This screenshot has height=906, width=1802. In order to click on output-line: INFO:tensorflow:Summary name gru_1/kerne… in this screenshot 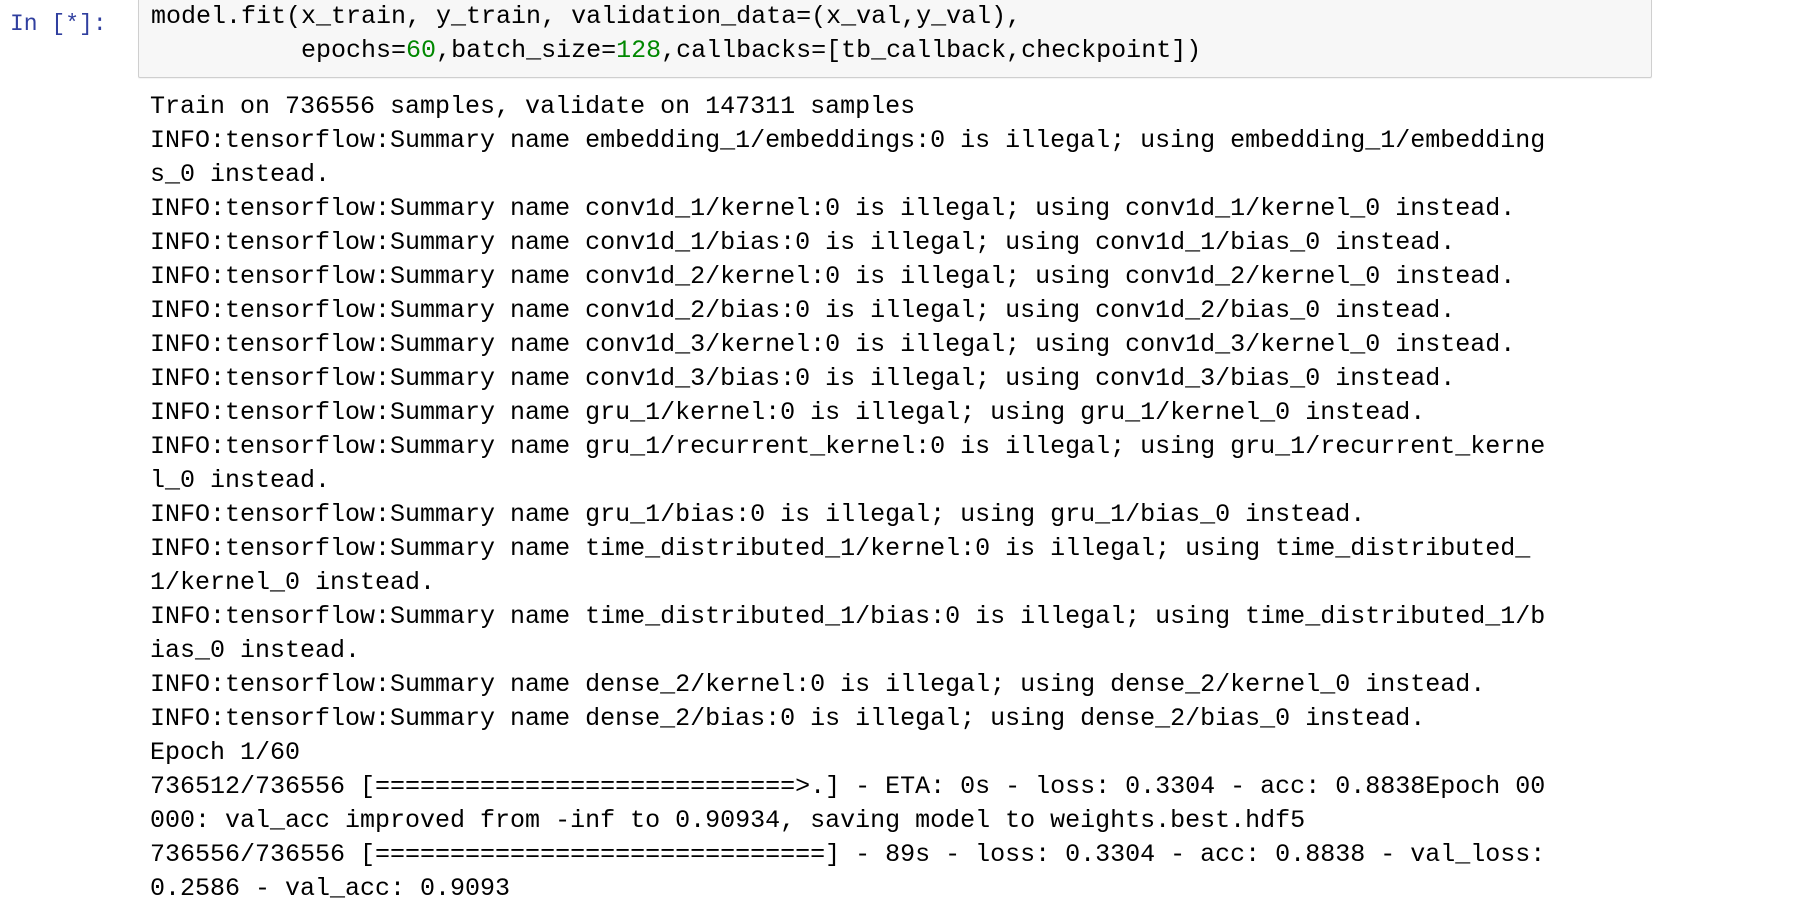, I will do `click(788, 412)`.